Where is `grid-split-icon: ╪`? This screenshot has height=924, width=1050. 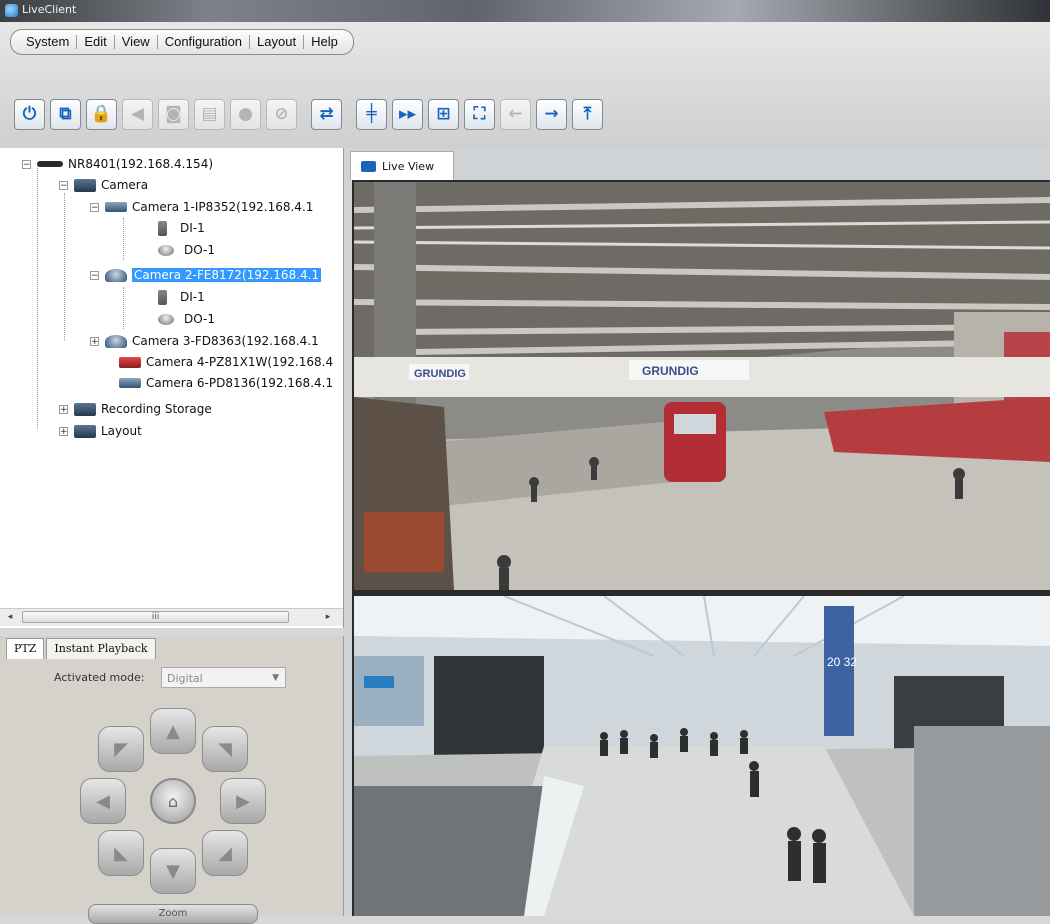
grid-split-icon: ╪ is located at coordinates (371, 114).